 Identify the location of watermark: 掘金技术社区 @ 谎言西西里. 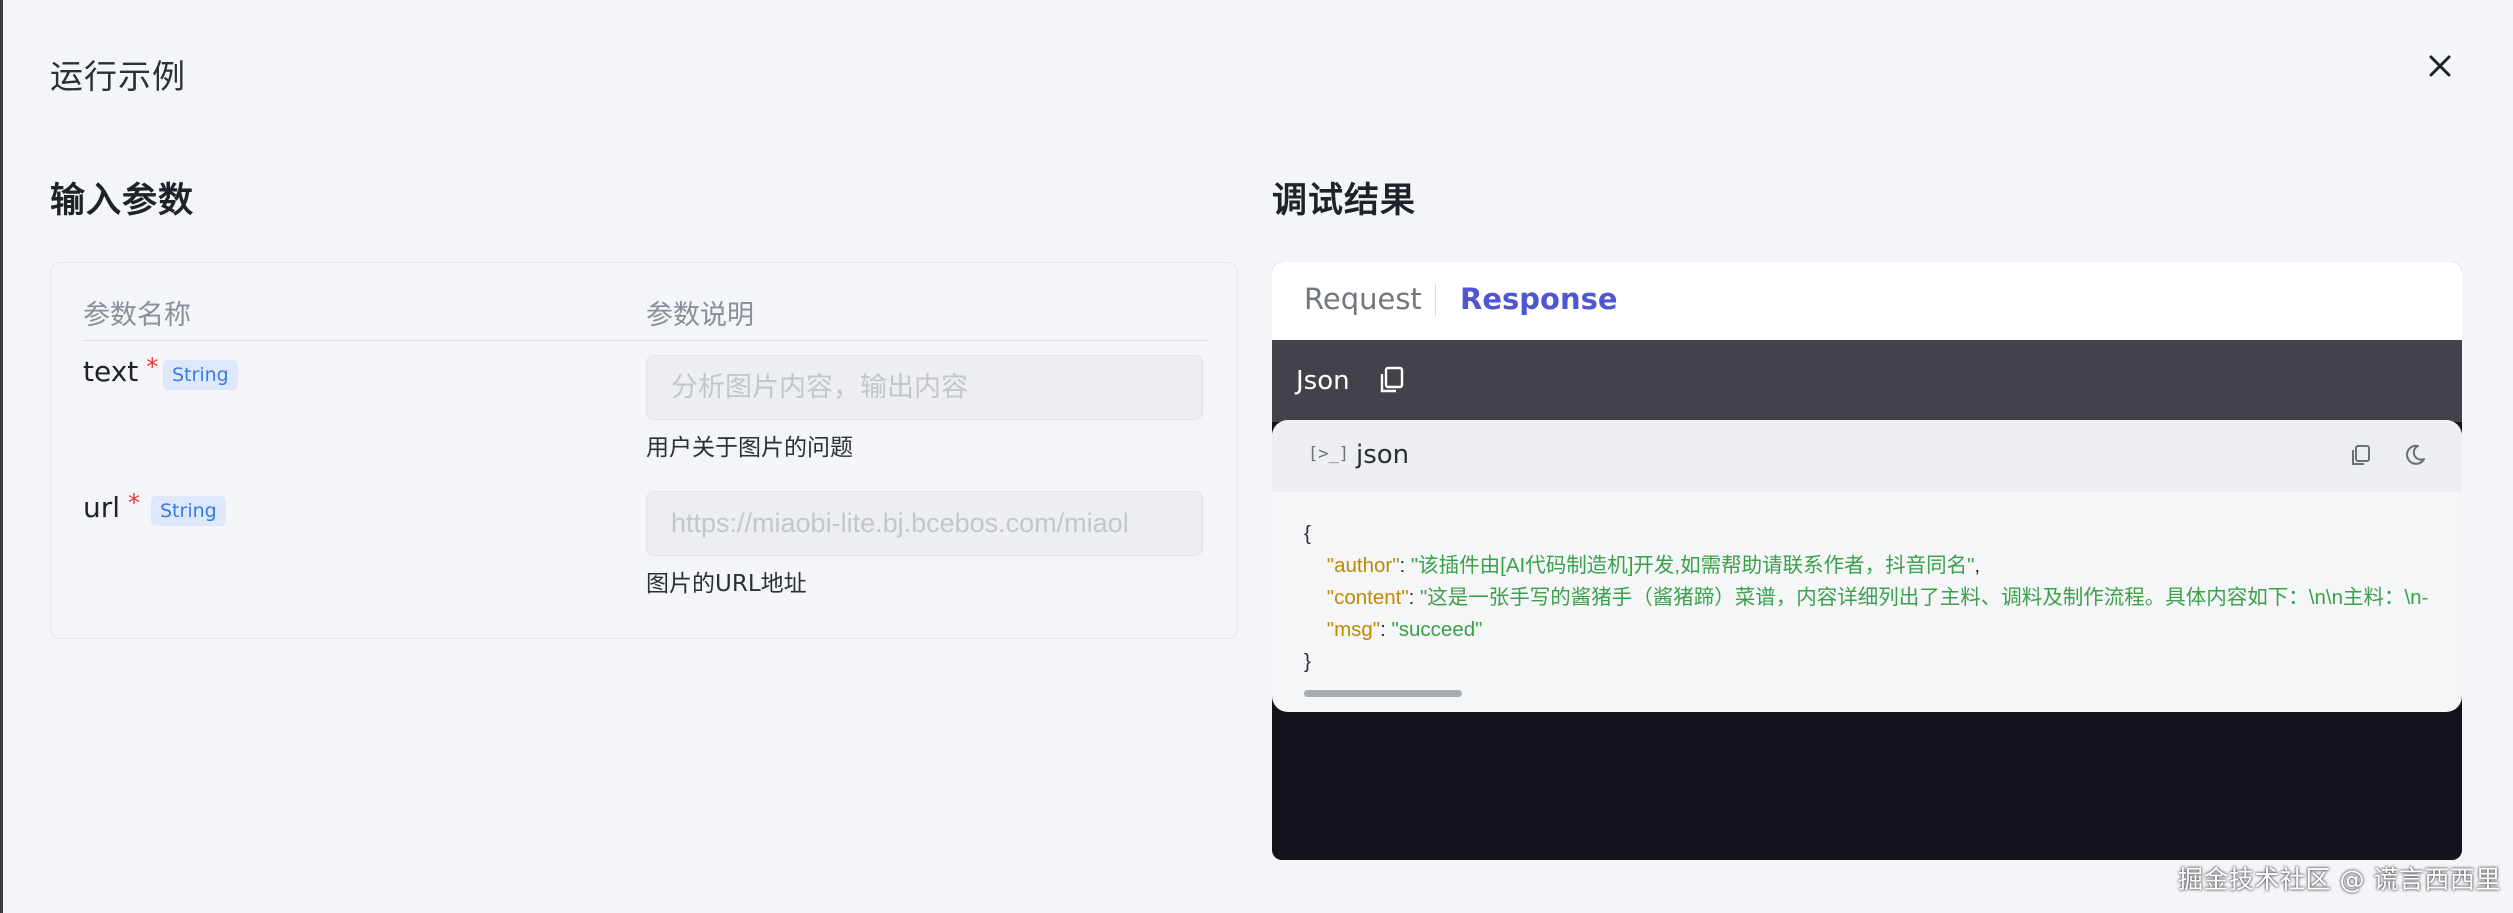
(2339, 879).